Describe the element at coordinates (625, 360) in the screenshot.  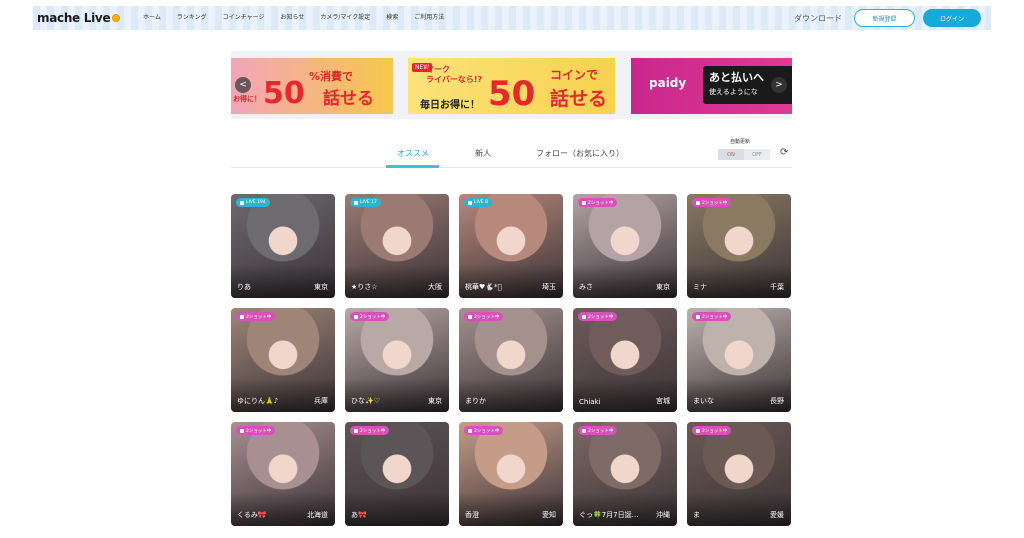
I see `performer-card: 2ショット中 Chiaki 宮城` at that location.